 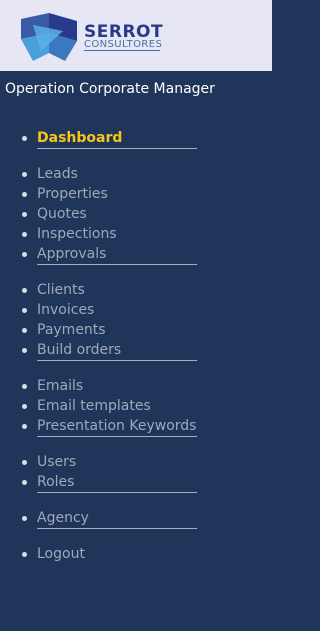 I want to click on nav-group-logout: Logout, so click(x=136, y=555).